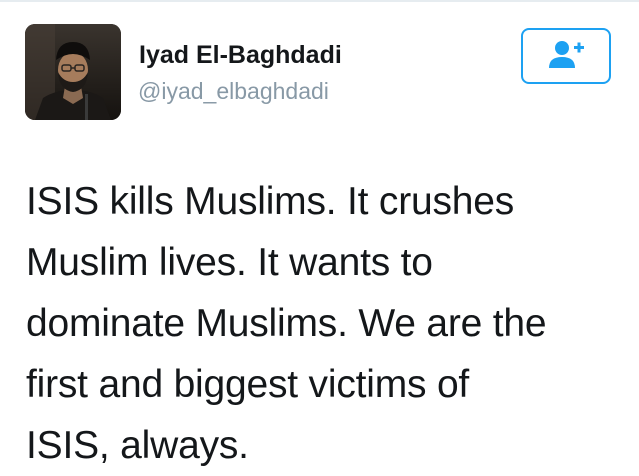  I want to click on tweet-text-line: ISIS kills Muslims. It crushes, so click(270, 201).